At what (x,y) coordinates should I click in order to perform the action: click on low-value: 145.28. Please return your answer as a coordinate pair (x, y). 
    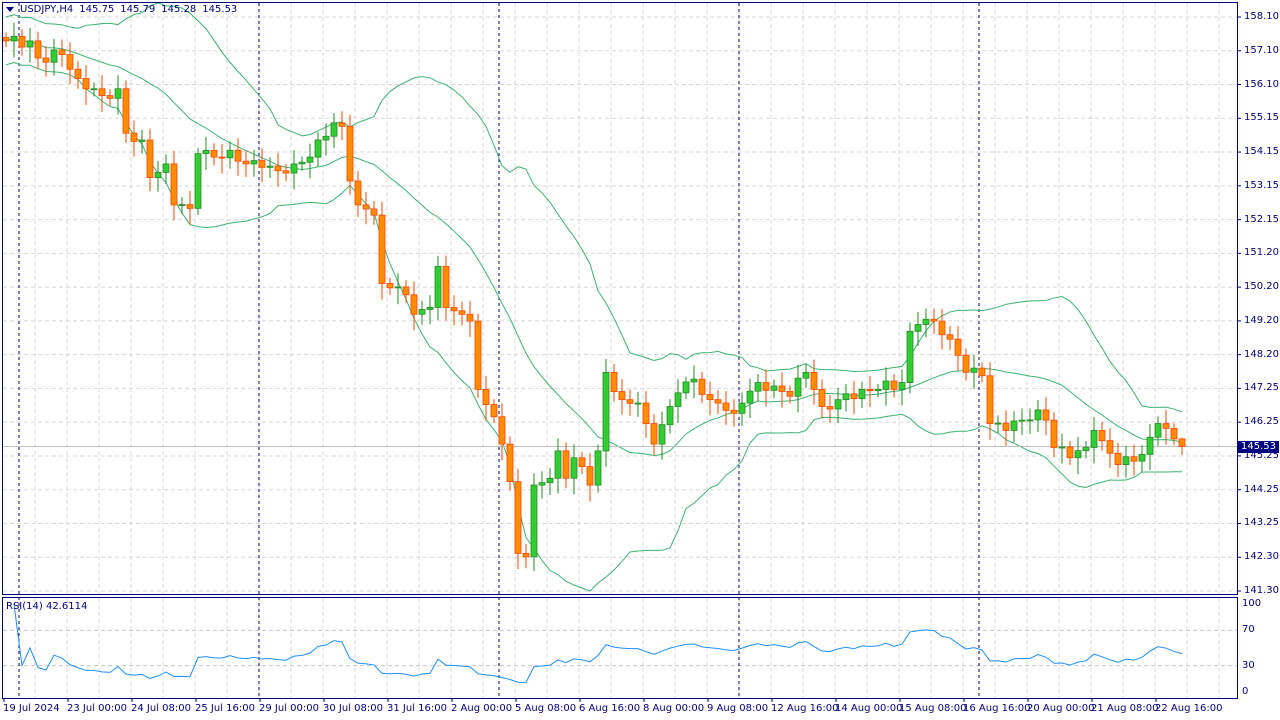
    Looking at the image, I should click on (179, 9).